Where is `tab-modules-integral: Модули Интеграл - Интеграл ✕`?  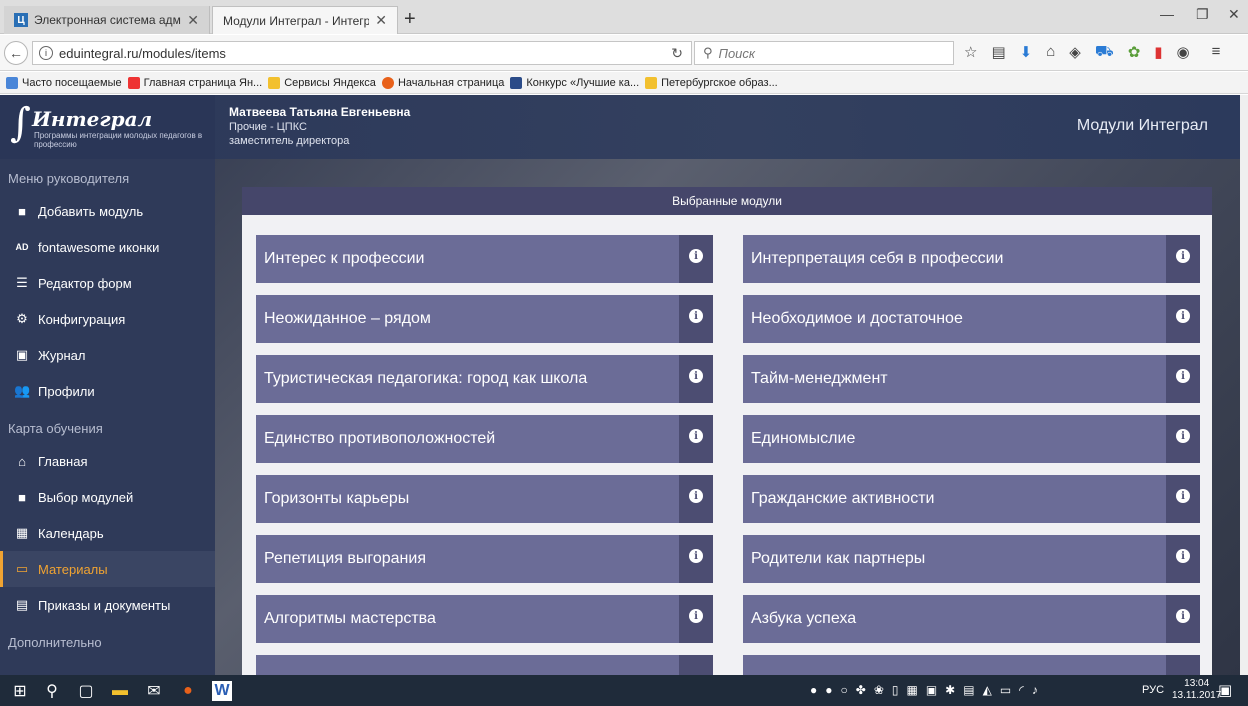 tab-modules-integral: Модули Интеграл - Интеграл ✕ is located at coordinates (305, 20).